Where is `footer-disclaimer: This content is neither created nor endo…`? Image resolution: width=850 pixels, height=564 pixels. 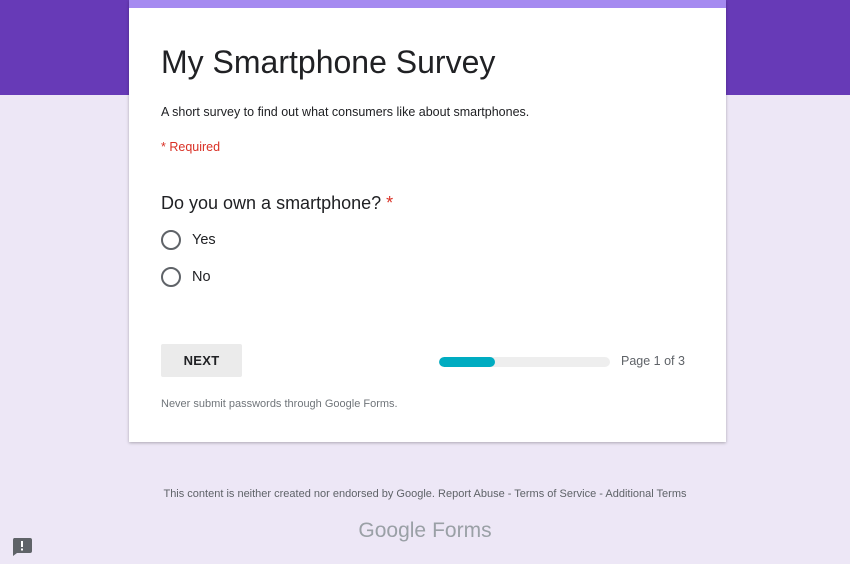
footer-disclaimer: This content is neither created nor endo… is located at coordinates (425, 494).